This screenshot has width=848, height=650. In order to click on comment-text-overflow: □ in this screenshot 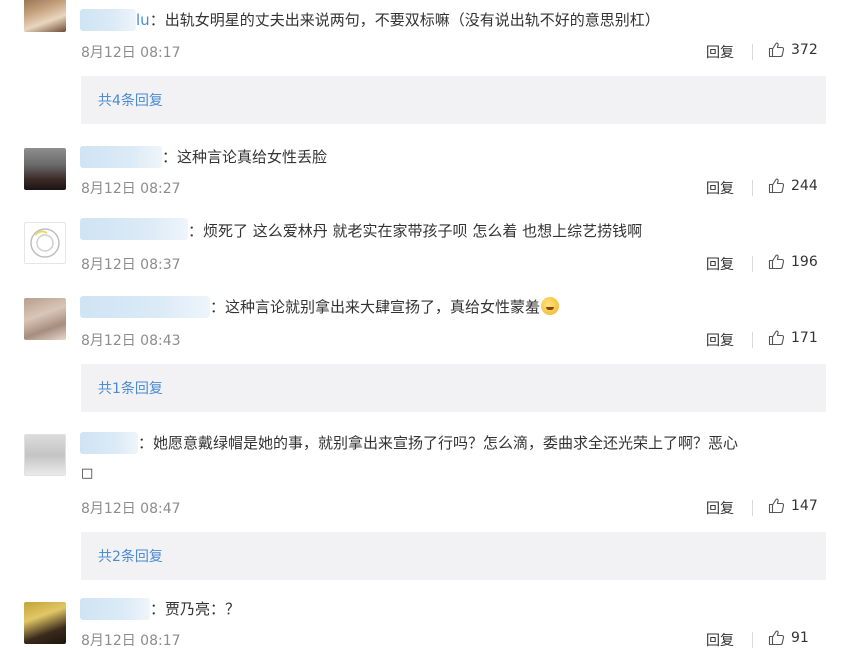, I will do `click(87, 473)`.